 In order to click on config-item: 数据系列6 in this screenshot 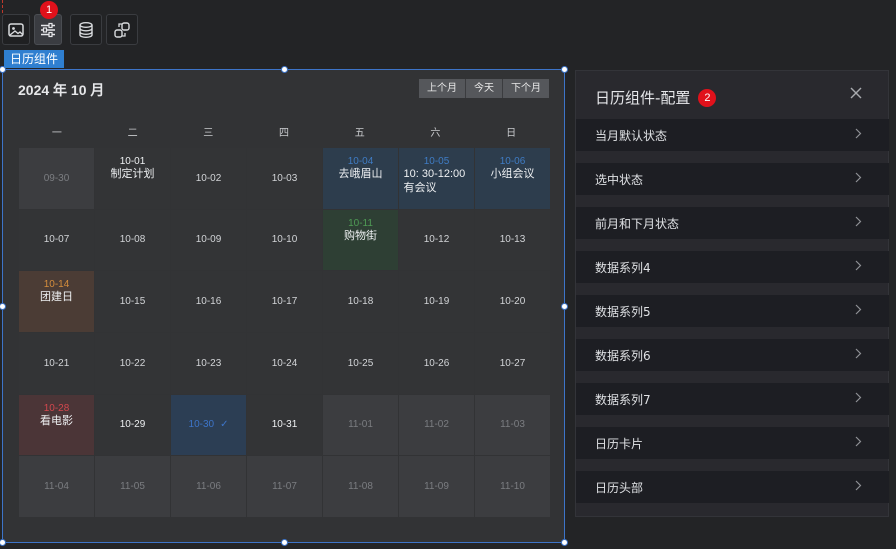, I will do `click(732, 355)`.